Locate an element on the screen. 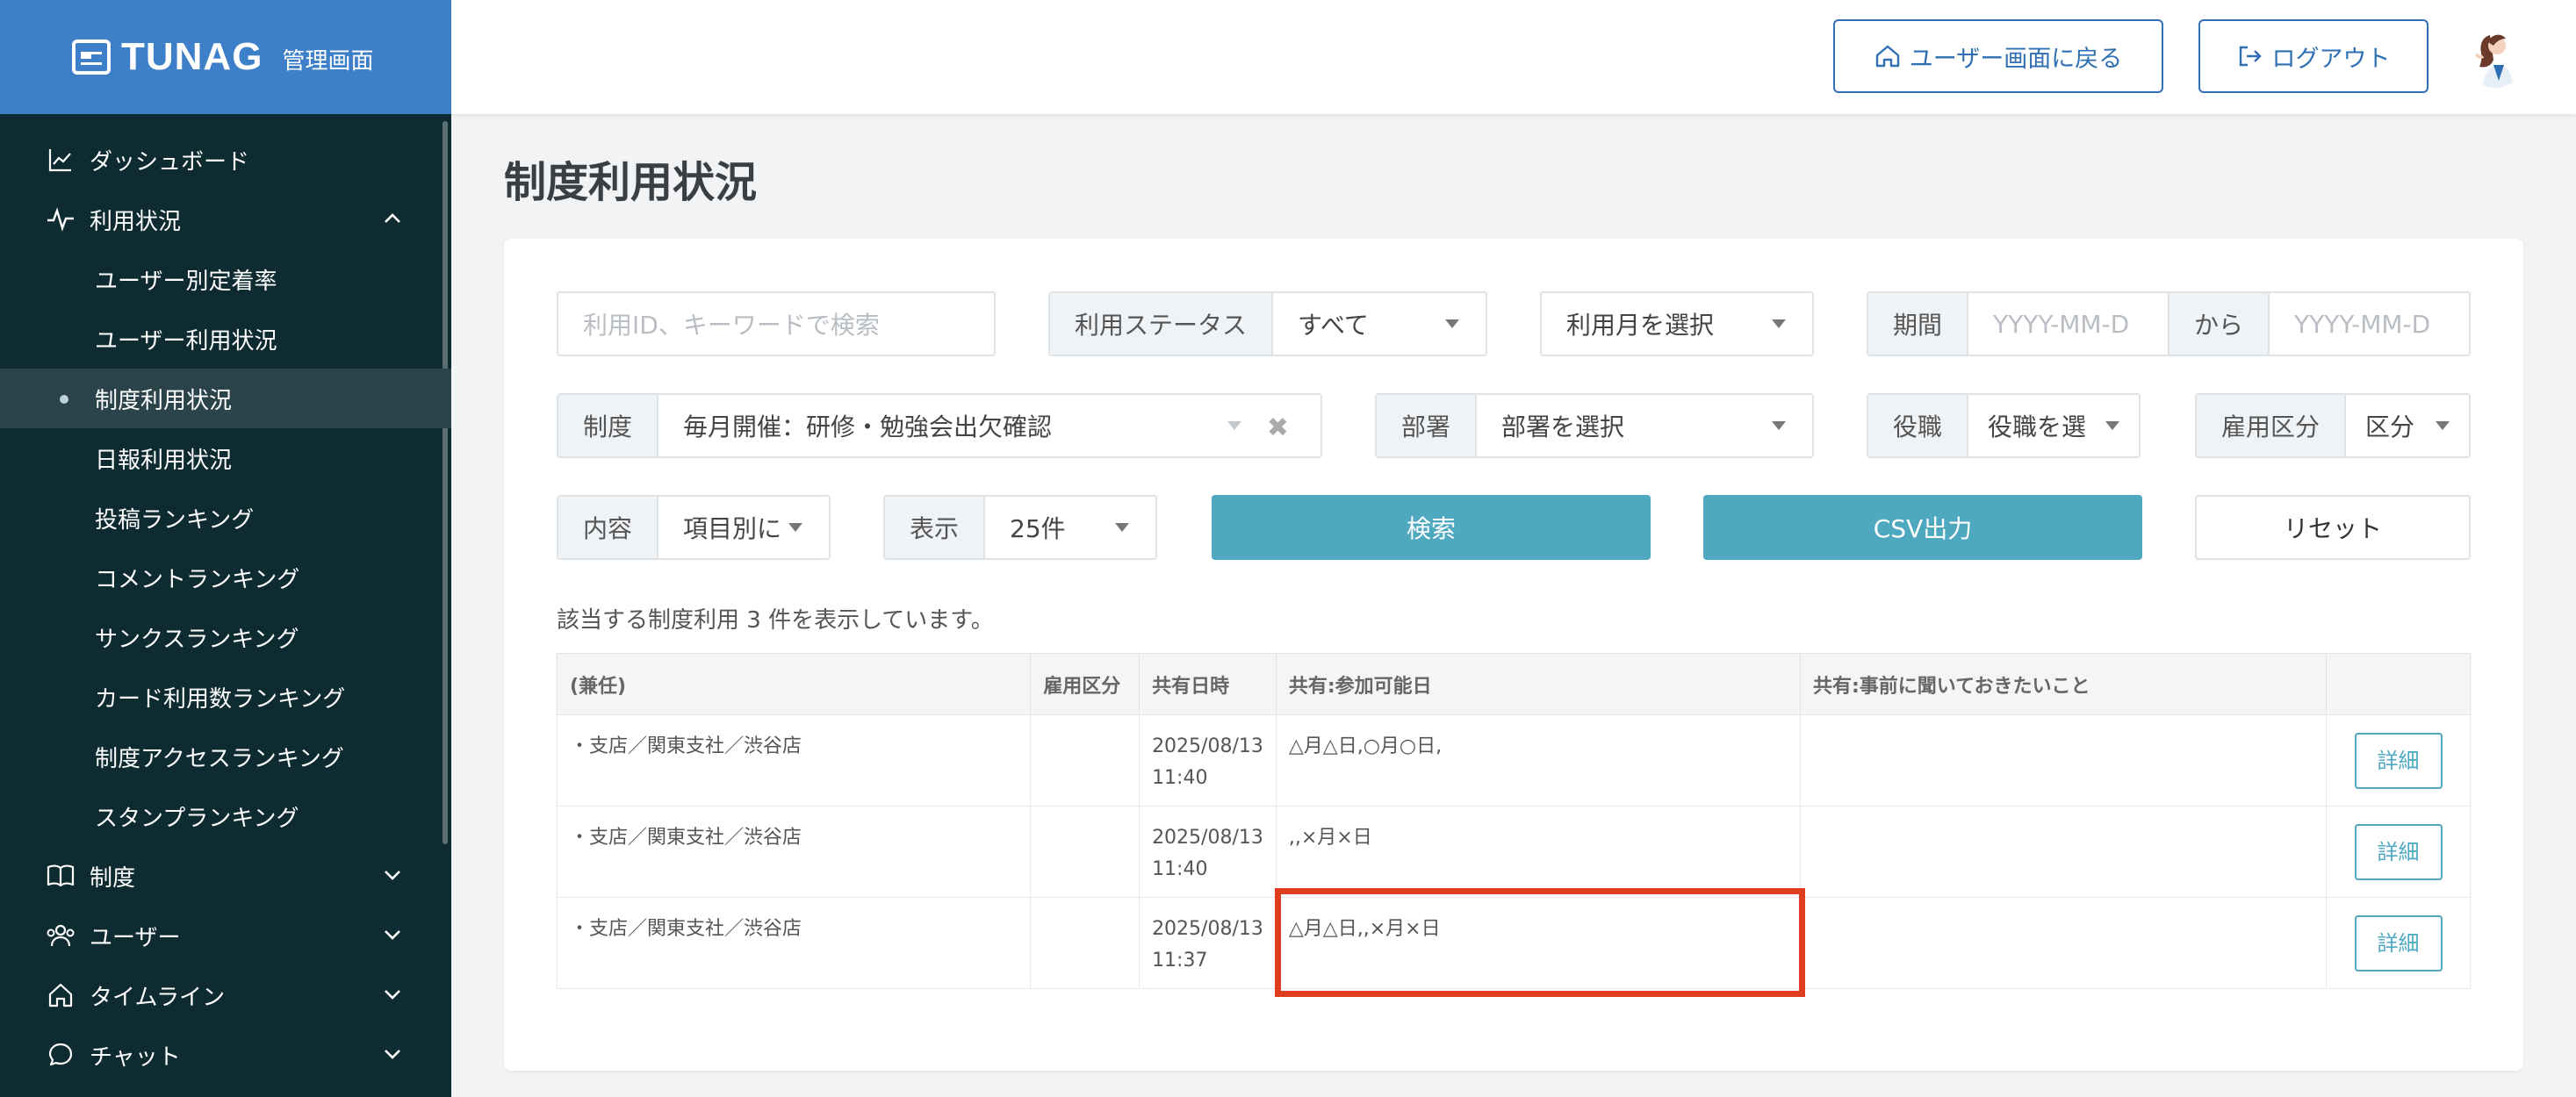  back-to-user-screen-button: ユーザー画面に戻る is located at coordinates (1998, 56).